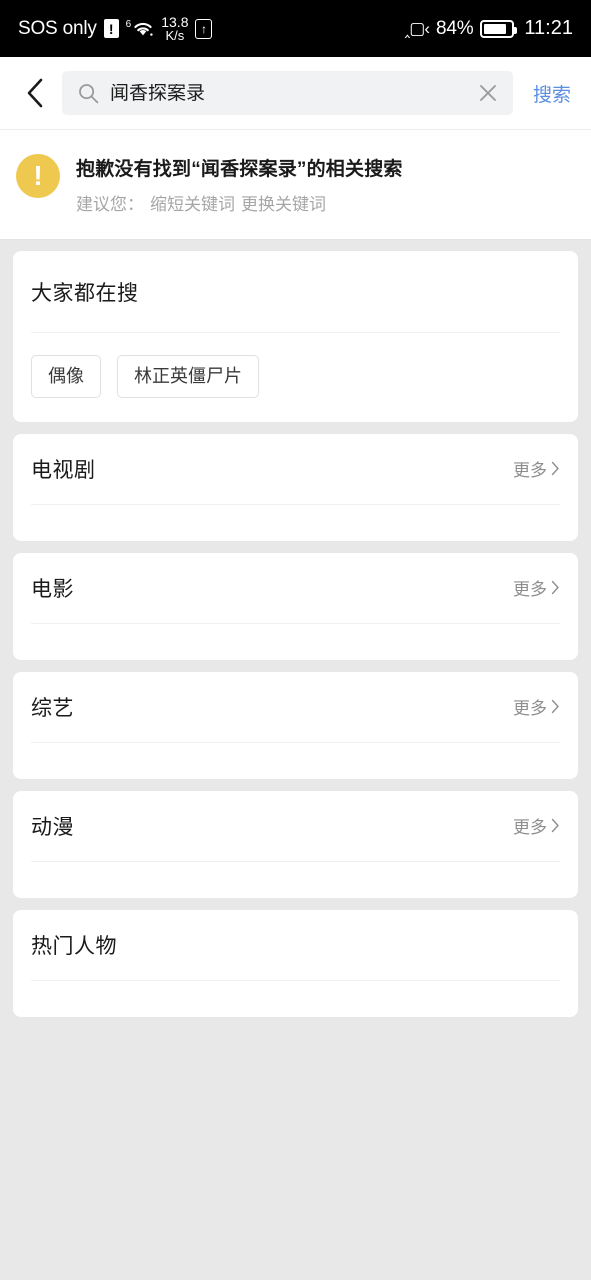  I want to click on no-results-banner: ! 抱歉没有找到“闻香探案录”的相关搜索 建议您： 缩短关键词 更换关键词, so click(295, 185).